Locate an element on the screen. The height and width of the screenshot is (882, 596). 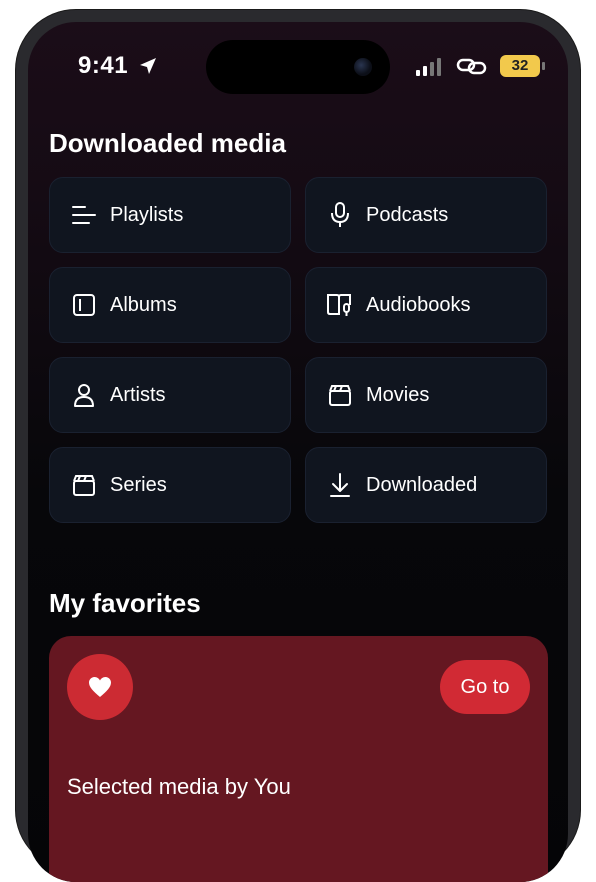
battery-icon: 32 is located at coordinates (522, 66).